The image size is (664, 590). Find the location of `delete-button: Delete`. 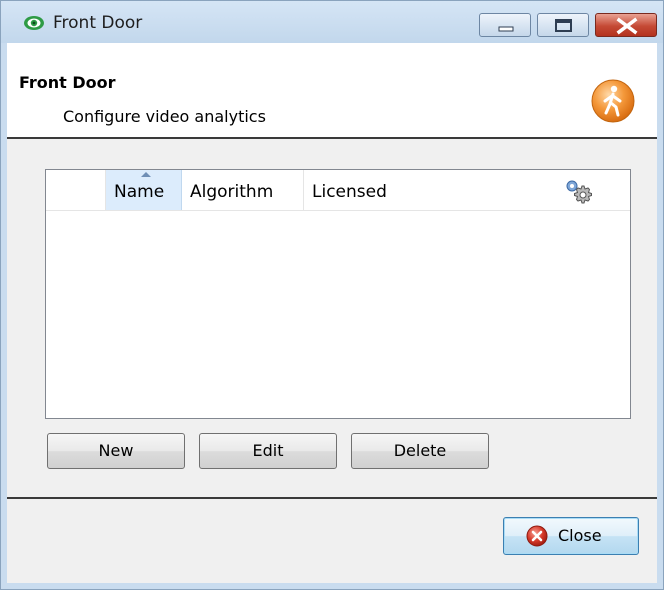

delete-button: Delete is located at coordinates (420, 451).